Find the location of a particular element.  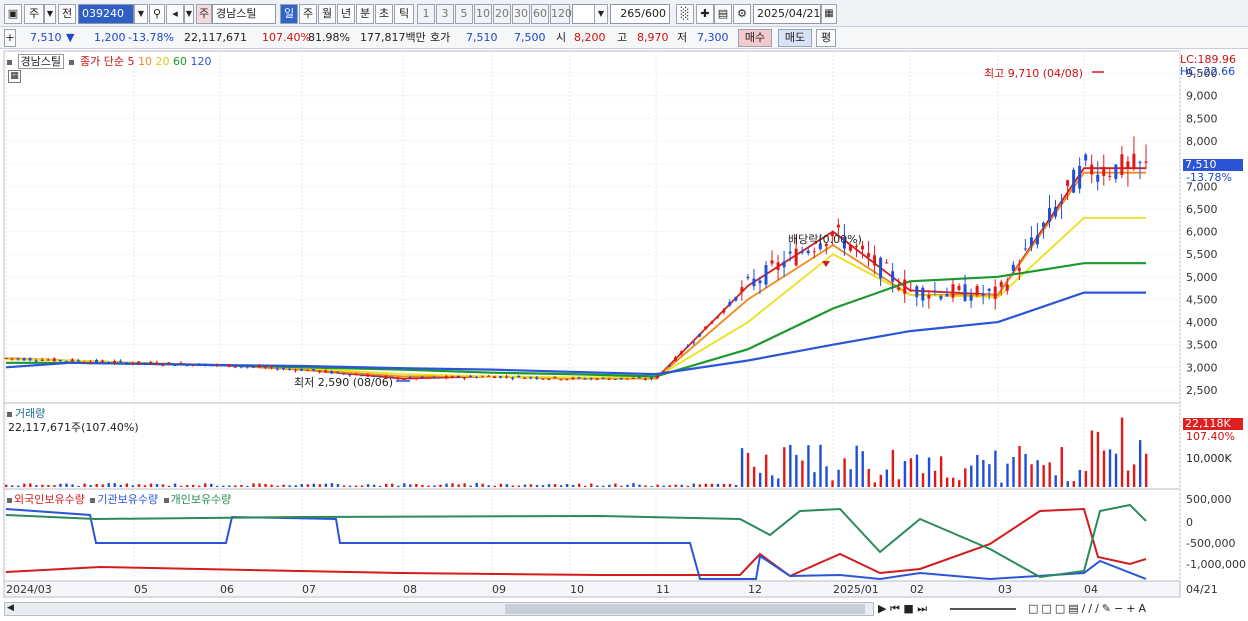

price-legend: 경남스틸 종가 단순 5 10 20 60 120 is located at coordinates (109, 61).